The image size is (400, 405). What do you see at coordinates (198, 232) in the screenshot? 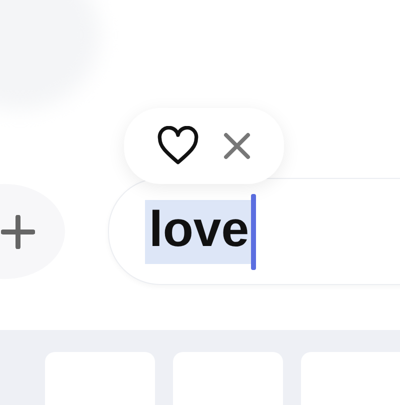
I see `selected-text: love` at bounding box center [198, 232].